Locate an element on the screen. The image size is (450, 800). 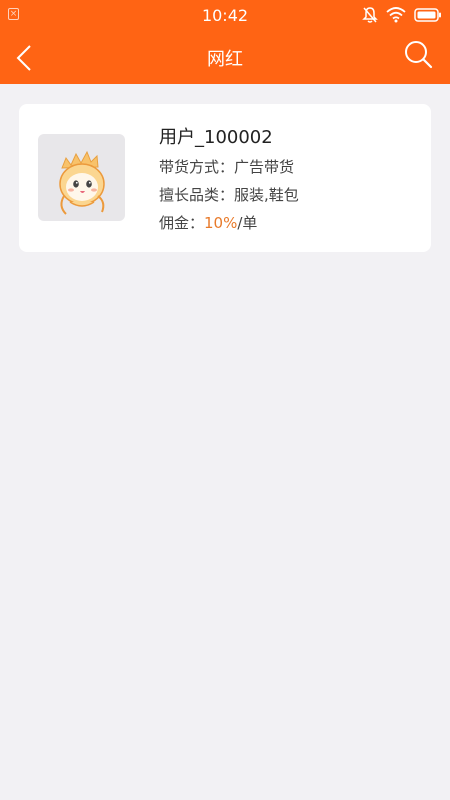
status-icons is located at coordinates (402, 15).